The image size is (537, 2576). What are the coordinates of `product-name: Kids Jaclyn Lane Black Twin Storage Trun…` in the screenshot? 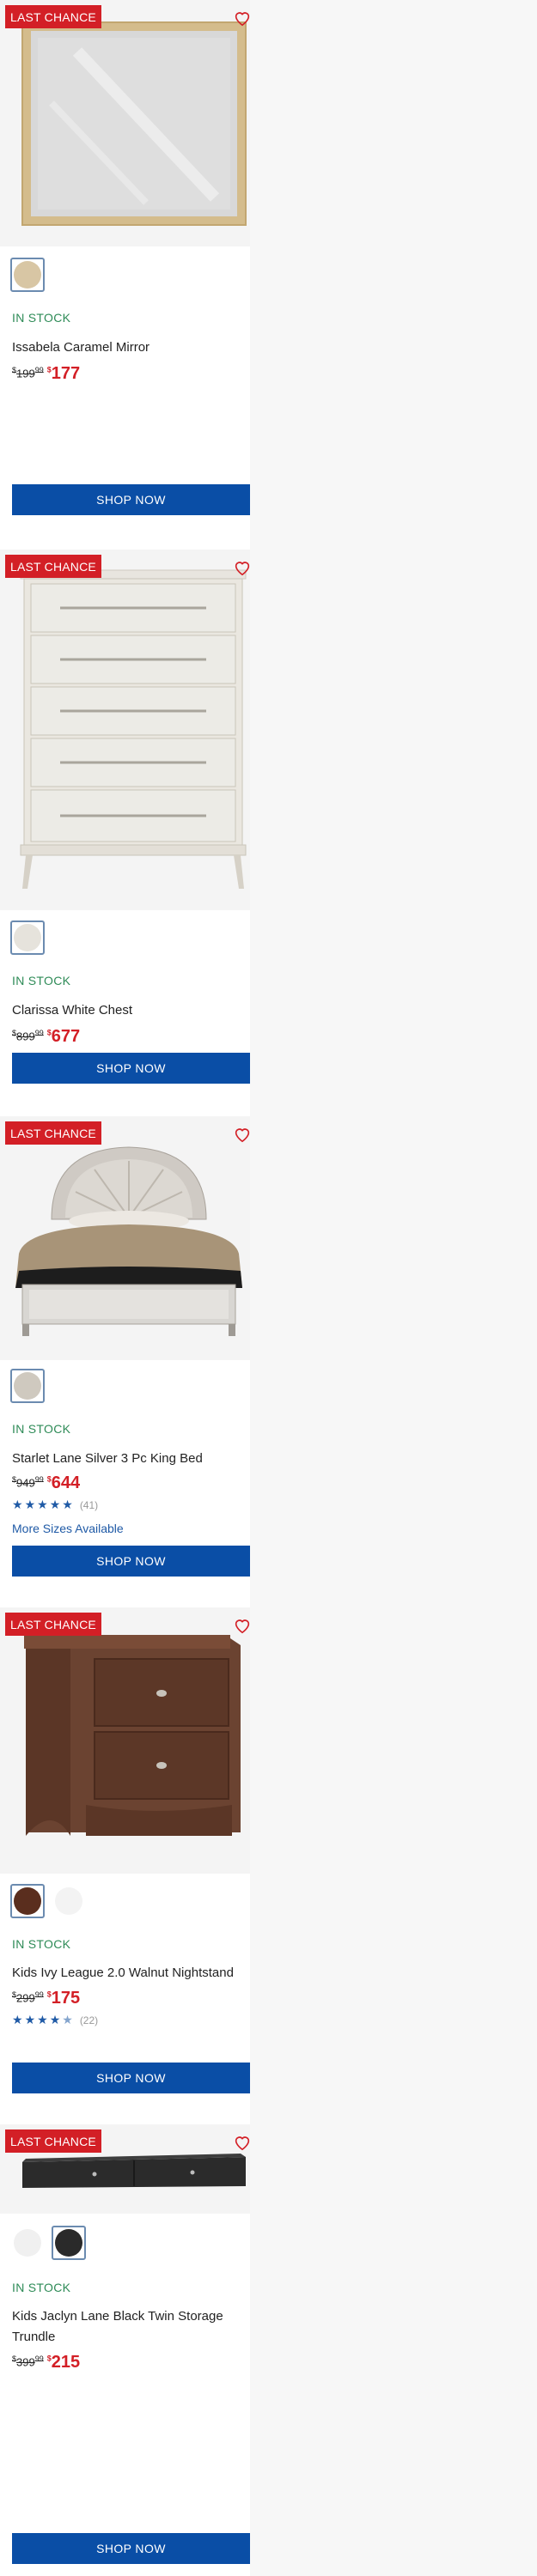 It's located at (130, 2327).